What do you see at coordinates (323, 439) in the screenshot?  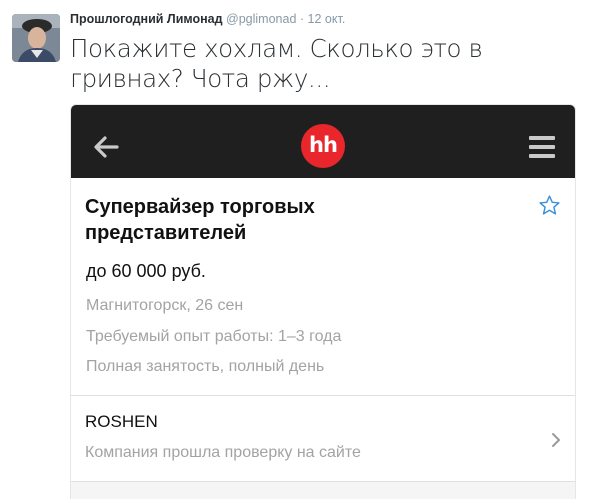 I see `company-row: ROSHEN Компания прошла проверку на сайте` at bounding box center [323, 439].